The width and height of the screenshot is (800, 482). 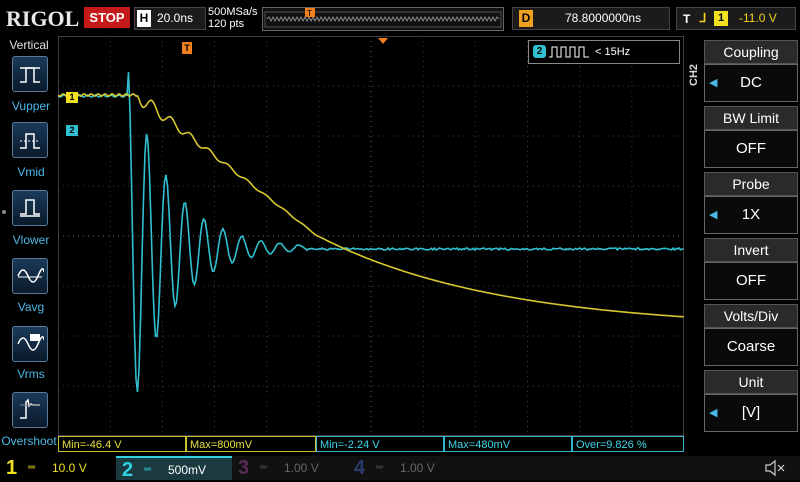 I want to click on overshoot-icon, so click(x=30, y=410).